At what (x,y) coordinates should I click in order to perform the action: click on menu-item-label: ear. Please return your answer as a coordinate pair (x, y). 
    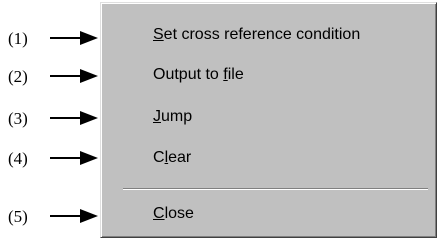
    Looking at the image, I should click on (180, 157).